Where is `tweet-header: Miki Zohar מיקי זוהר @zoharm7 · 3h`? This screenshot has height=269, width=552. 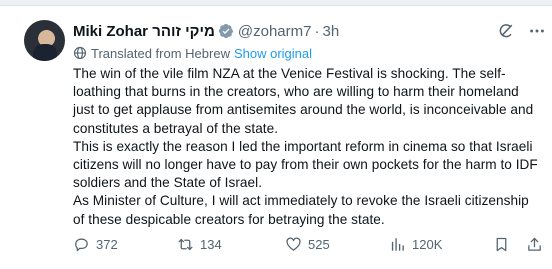
tweet-header: Miki Zohar מיקי זוהר @zoharm7 · 3h is located at coordinates (206, 31).